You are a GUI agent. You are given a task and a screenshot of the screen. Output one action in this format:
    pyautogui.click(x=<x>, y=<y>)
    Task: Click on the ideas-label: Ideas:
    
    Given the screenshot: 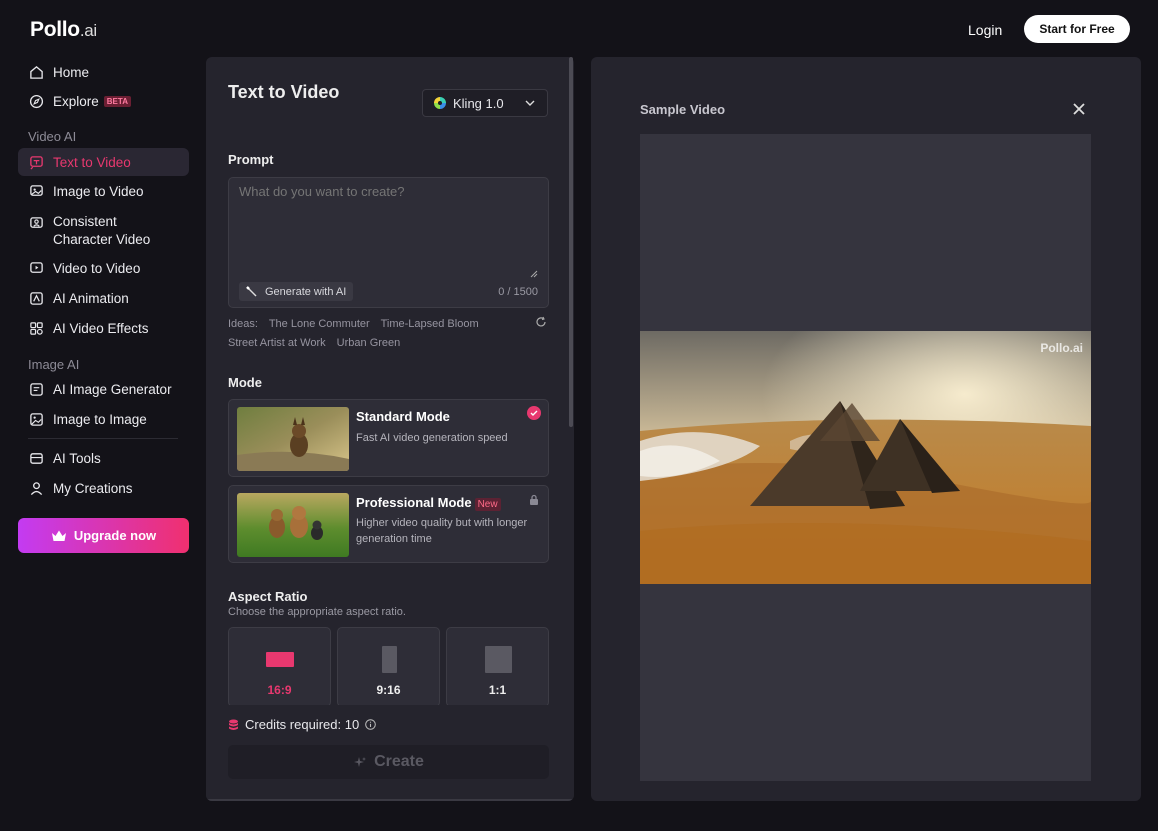 What is the action you would take?
    pyautogui.click(x=243, y=324)
    